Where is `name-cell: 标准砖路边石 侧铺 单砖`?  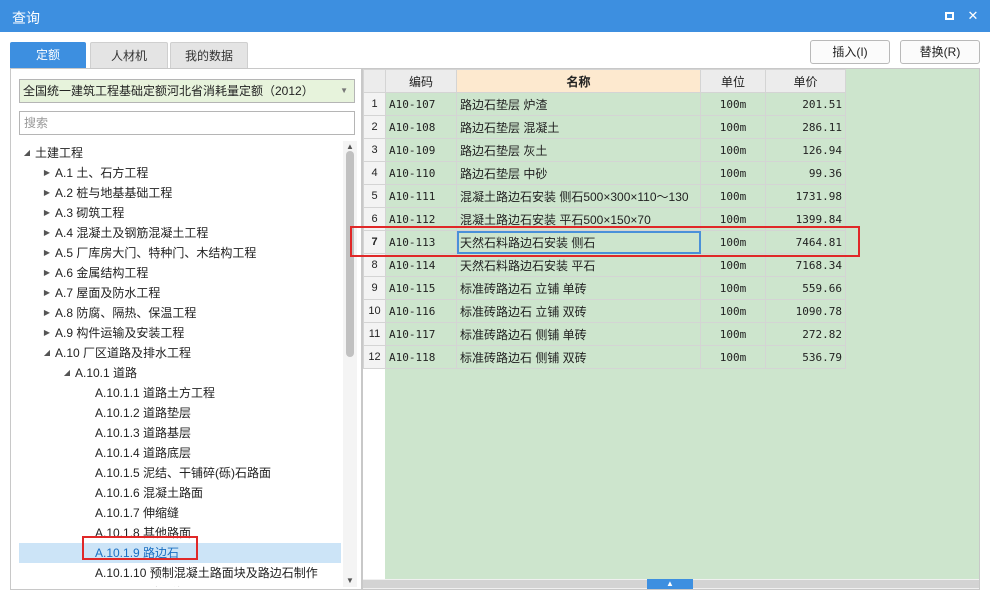 name-cell: 标准砖路边石 侧铺 单砖 is located at coordinates (578, 334).